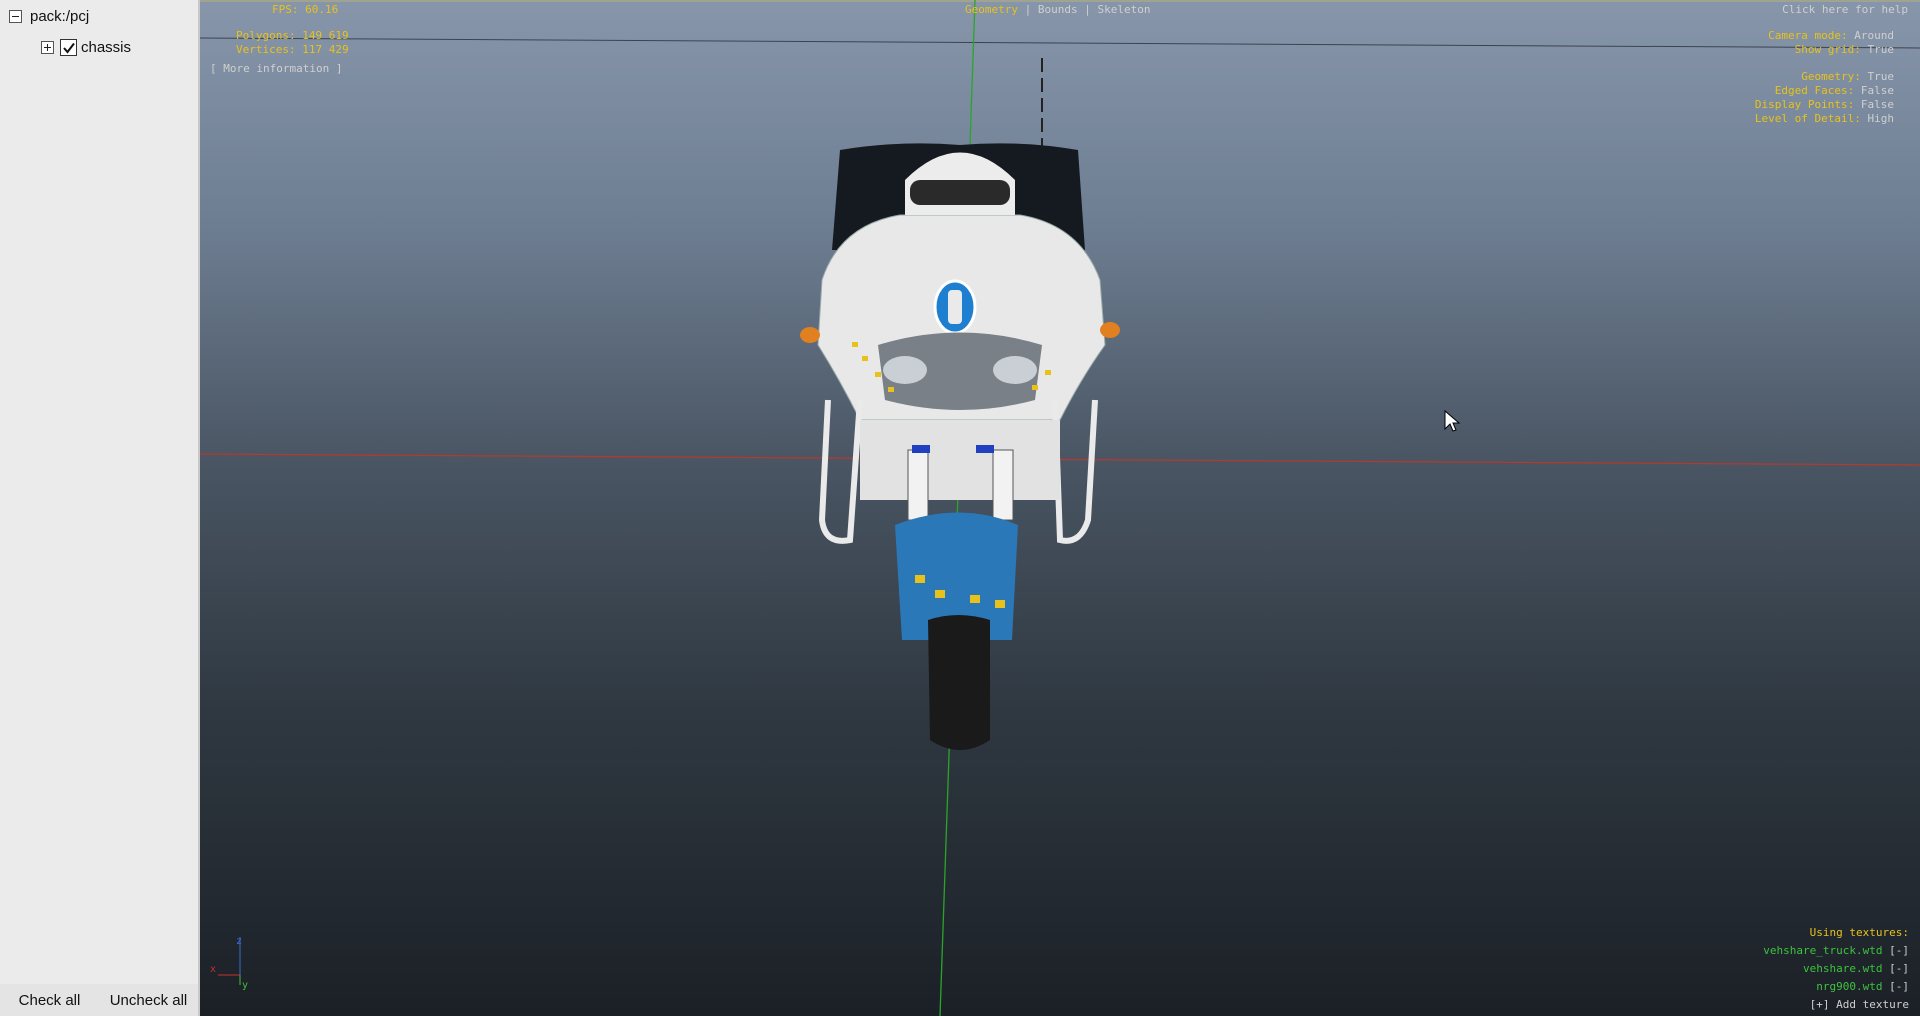 The width and height of the screenshot is (1920, 1016). I want to click on fps-readout: FPS: 60.16, so click(305, 9).